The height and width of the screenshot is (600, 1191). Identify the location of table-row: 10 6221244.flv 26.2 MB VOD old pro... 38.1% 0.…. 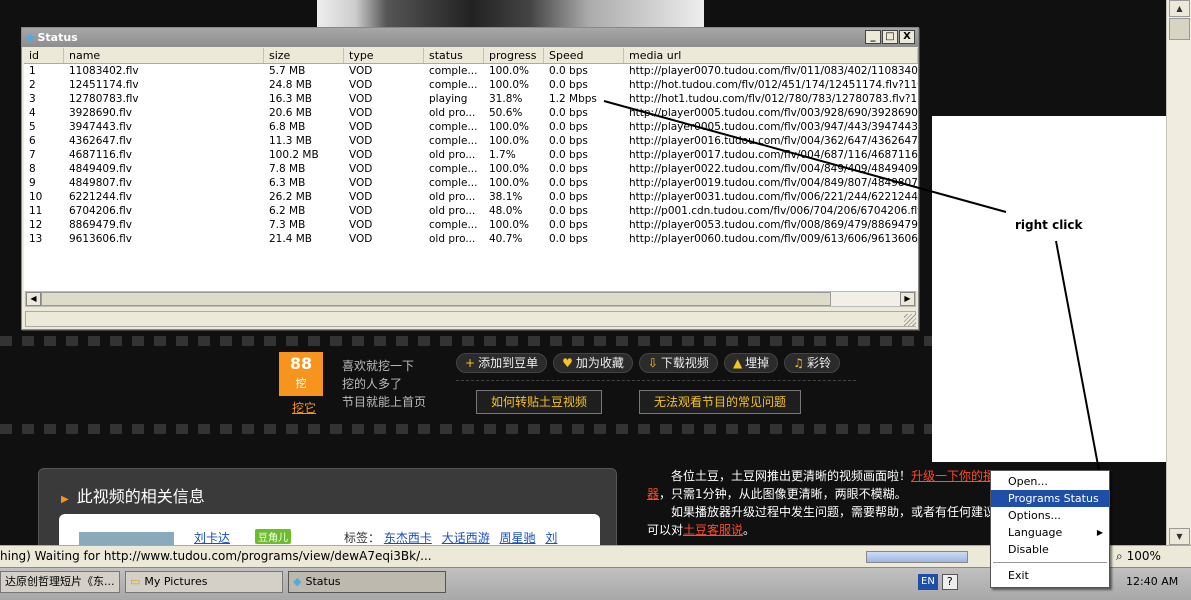
(471, 197).